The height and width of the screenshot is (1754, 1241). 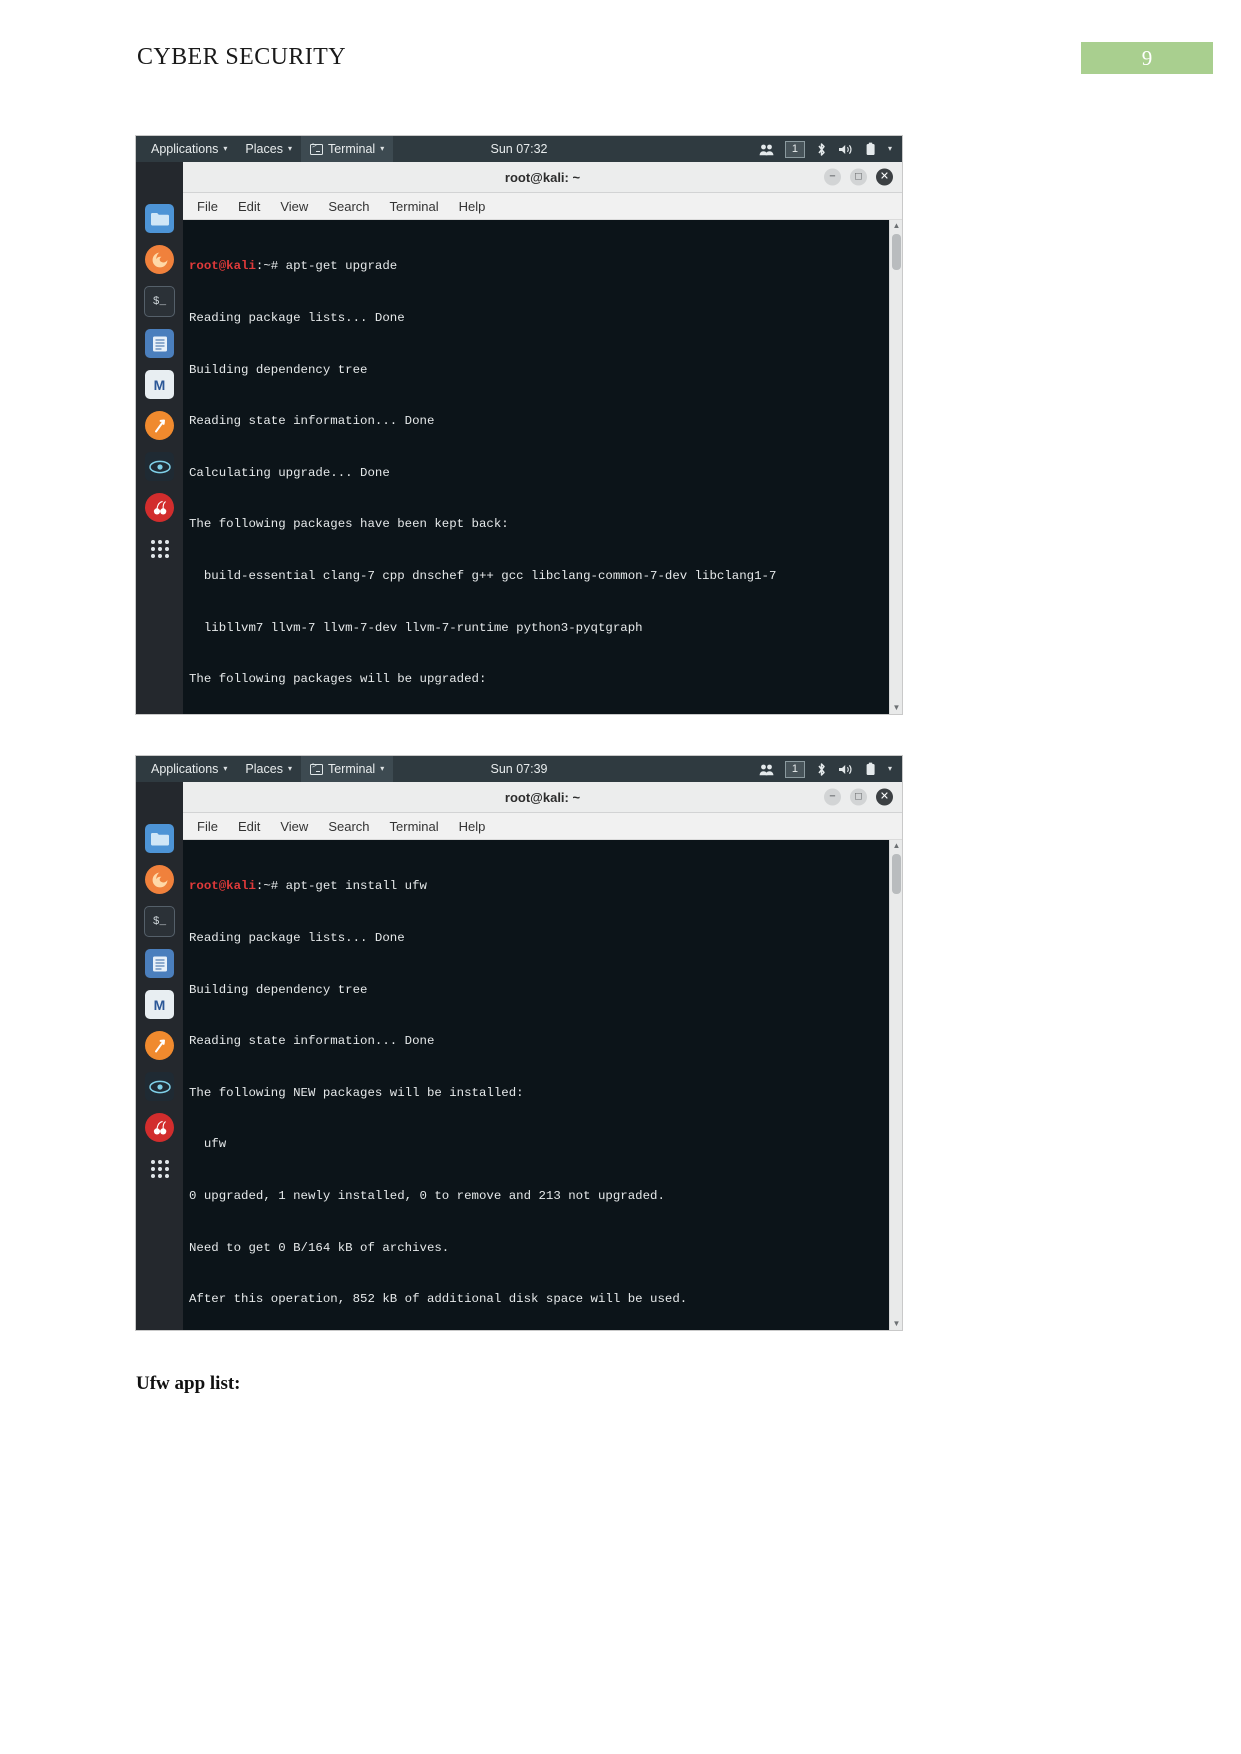 I want to click on terminal-line: Reading package lists... Done, so click(x=297, y=938).